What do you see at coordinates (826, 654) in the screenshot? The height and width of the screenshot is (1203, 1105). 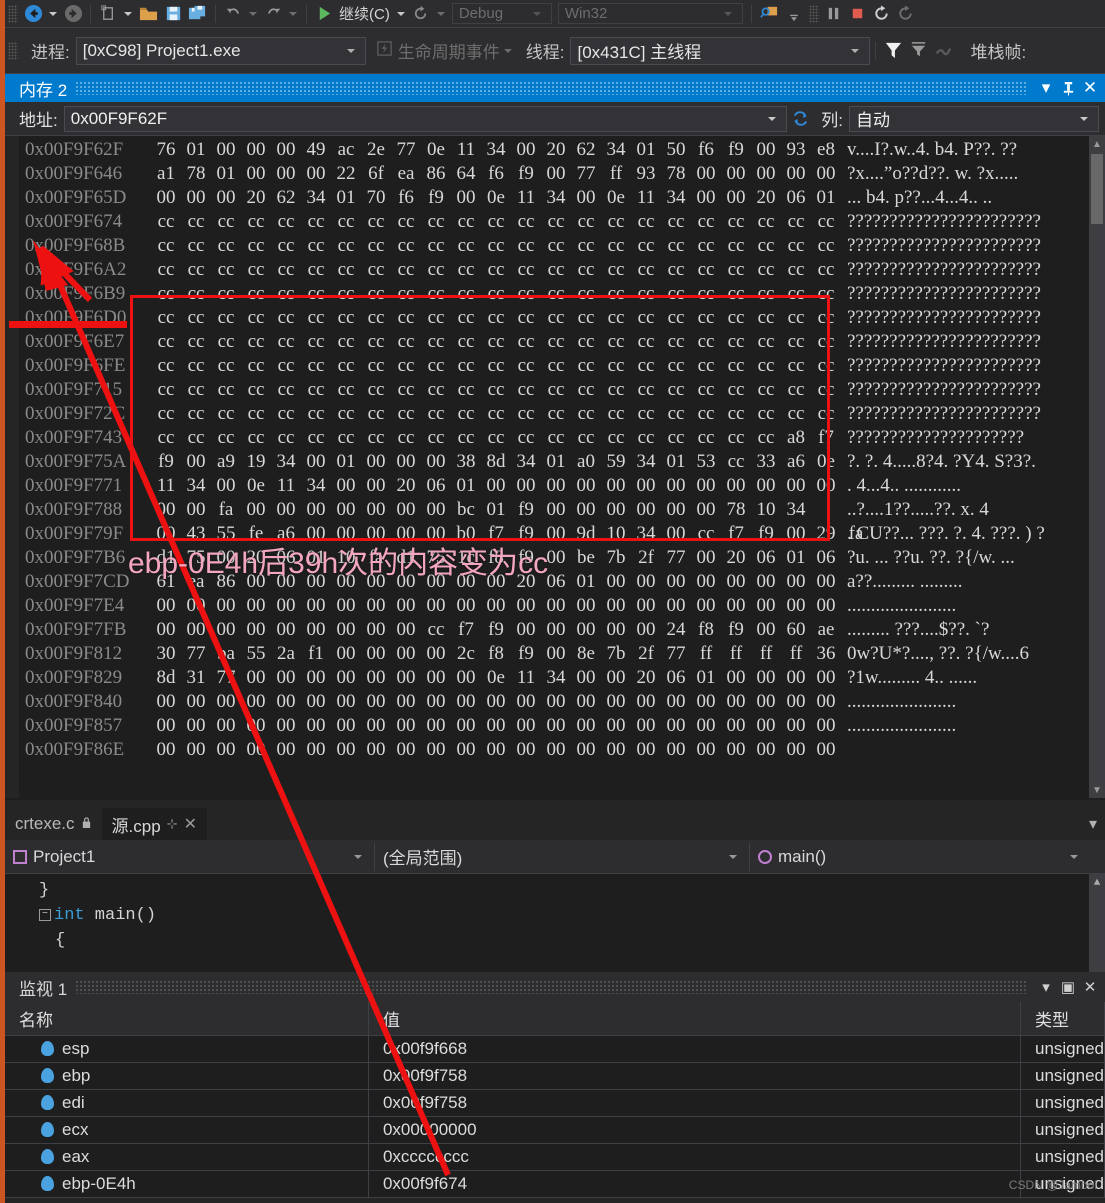 I see `memory-byte: 36` at bounding box center [826, 654].